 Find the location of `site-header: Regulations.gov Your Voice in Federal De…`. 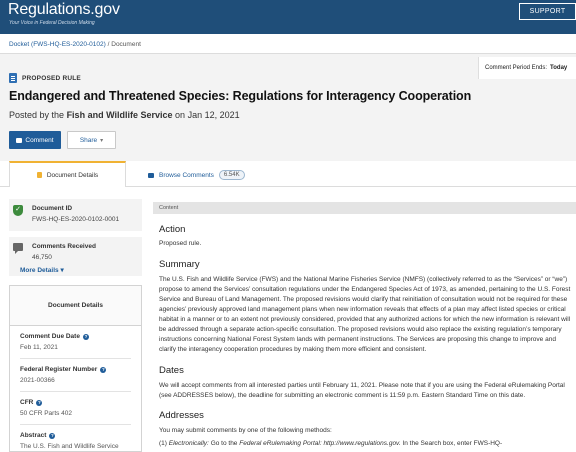

site-header: Regulations.gov Your Voice in Federal De… is located at coordinates (288, 17).